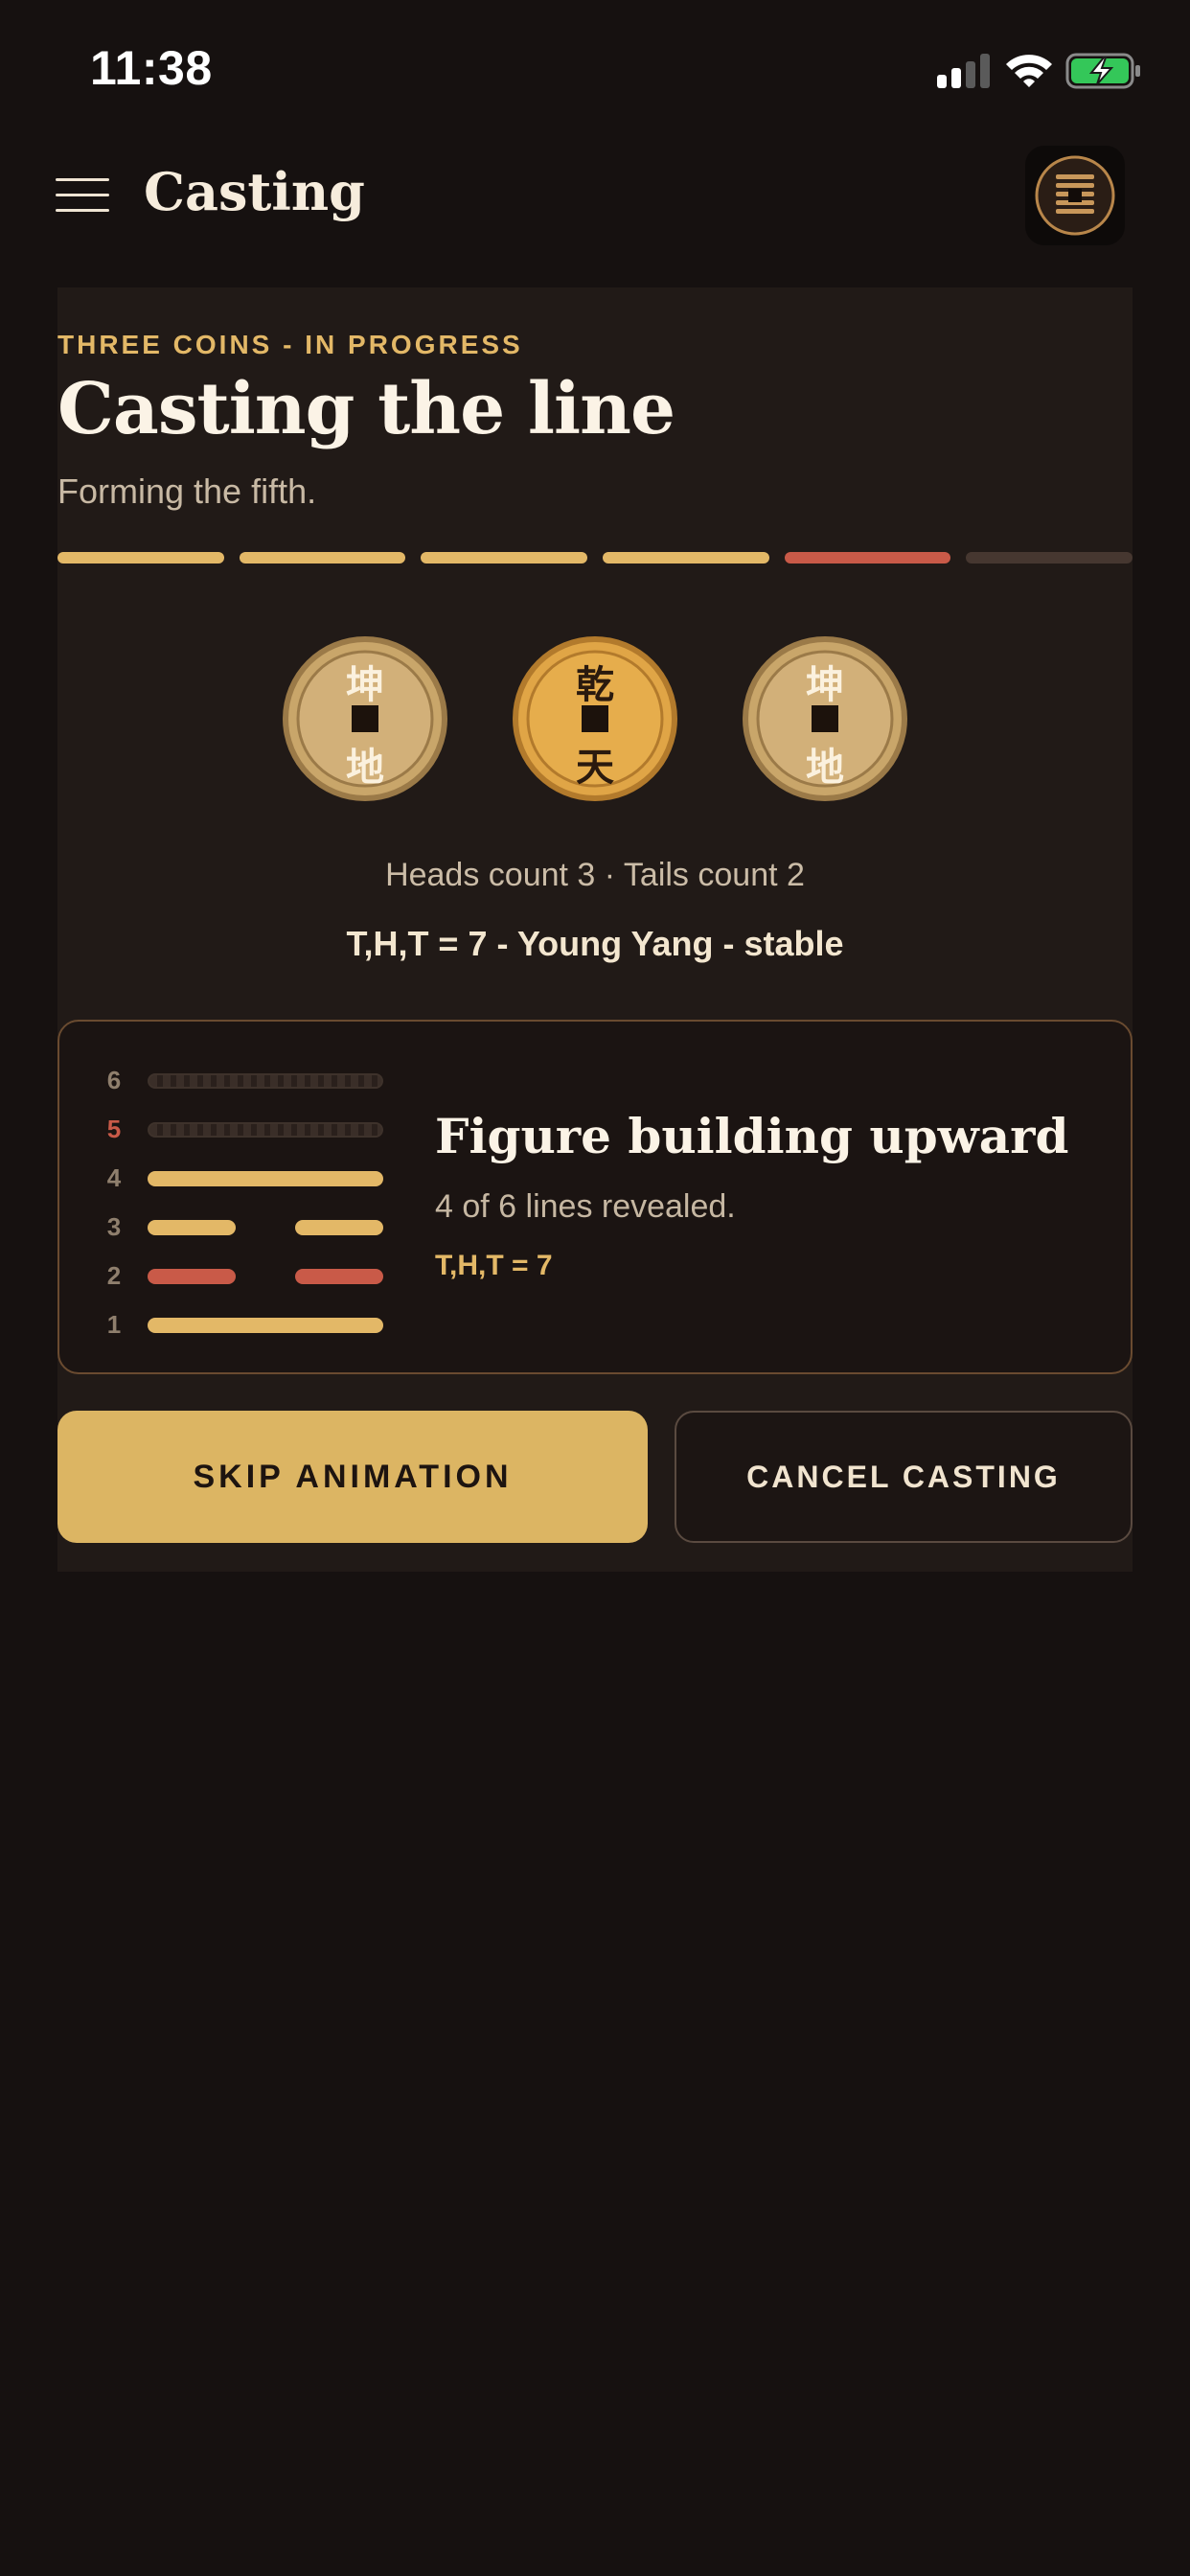 The height and width of the screenshot is (2576, 1190). I want to click on battery-charging-icon, so click(1102, 71).